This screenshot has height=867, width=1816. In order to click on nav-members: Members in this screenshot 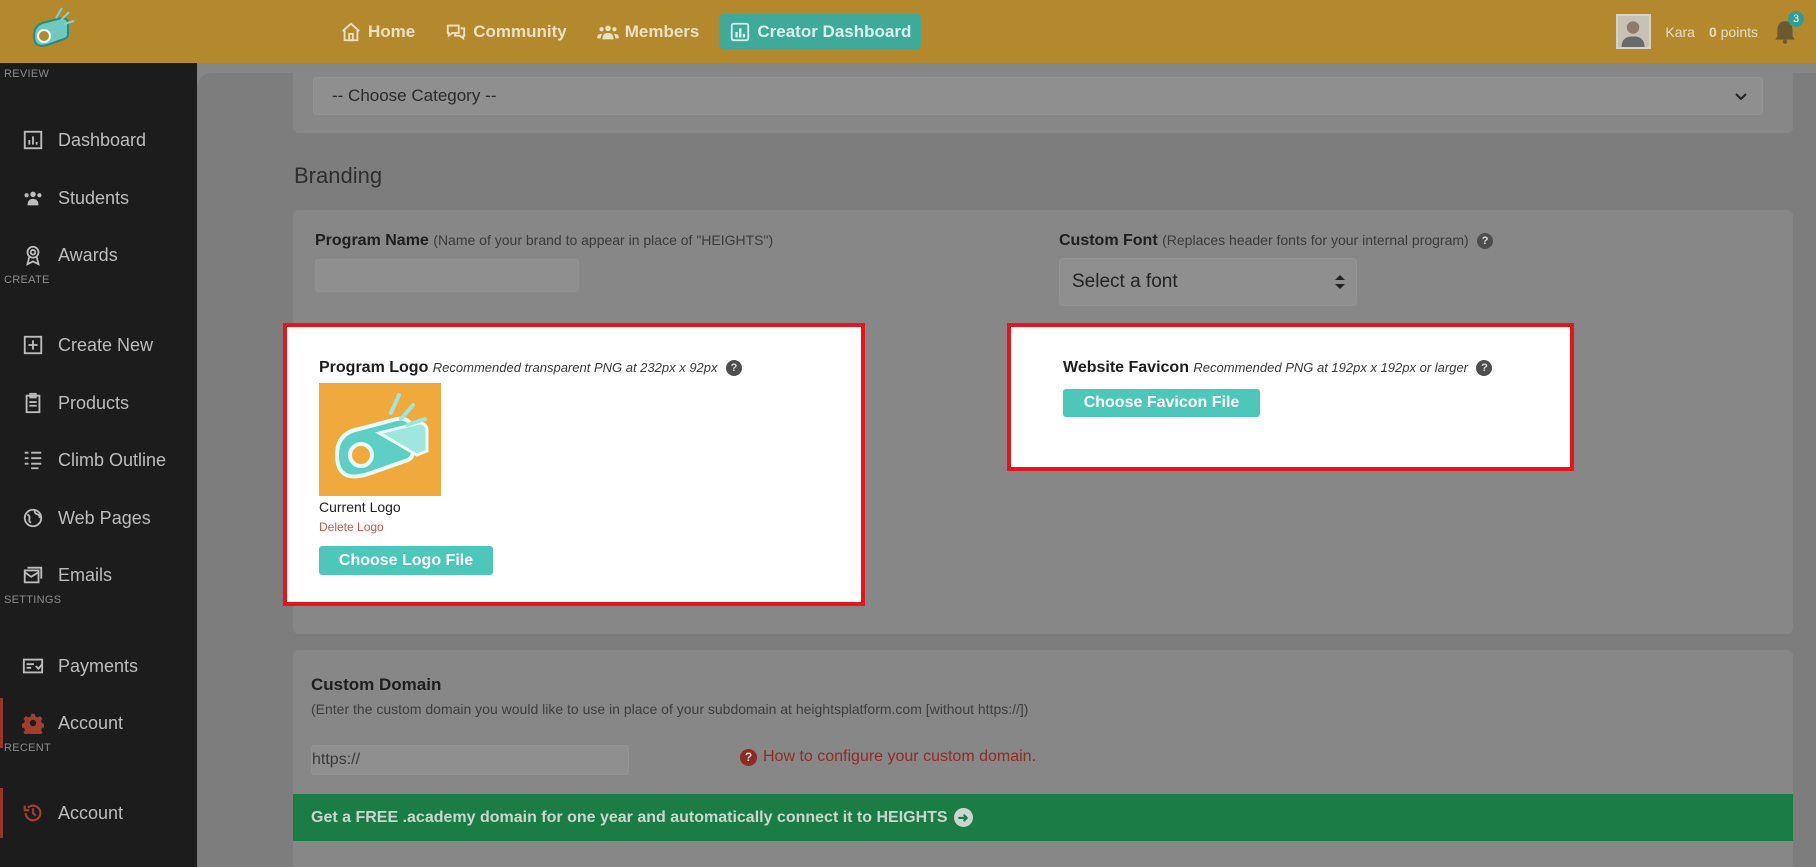, I will do `click(648, 31)`.